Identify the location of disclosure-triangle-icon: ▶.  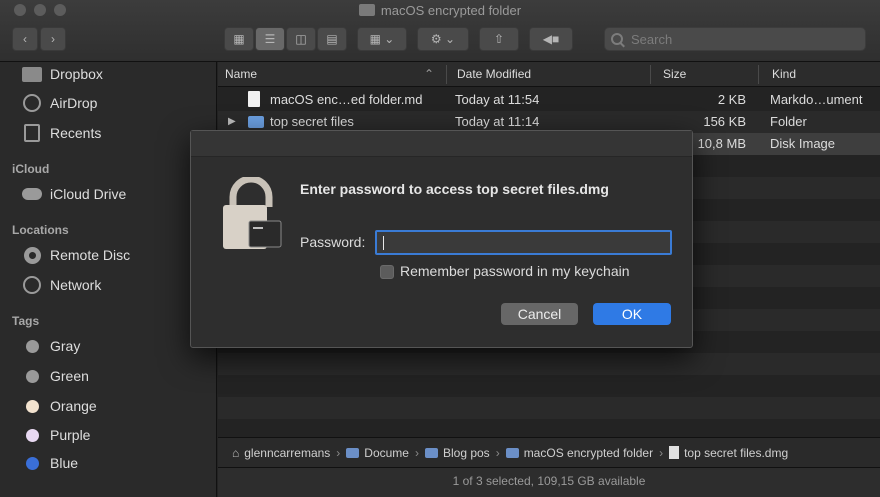
(232, 121).